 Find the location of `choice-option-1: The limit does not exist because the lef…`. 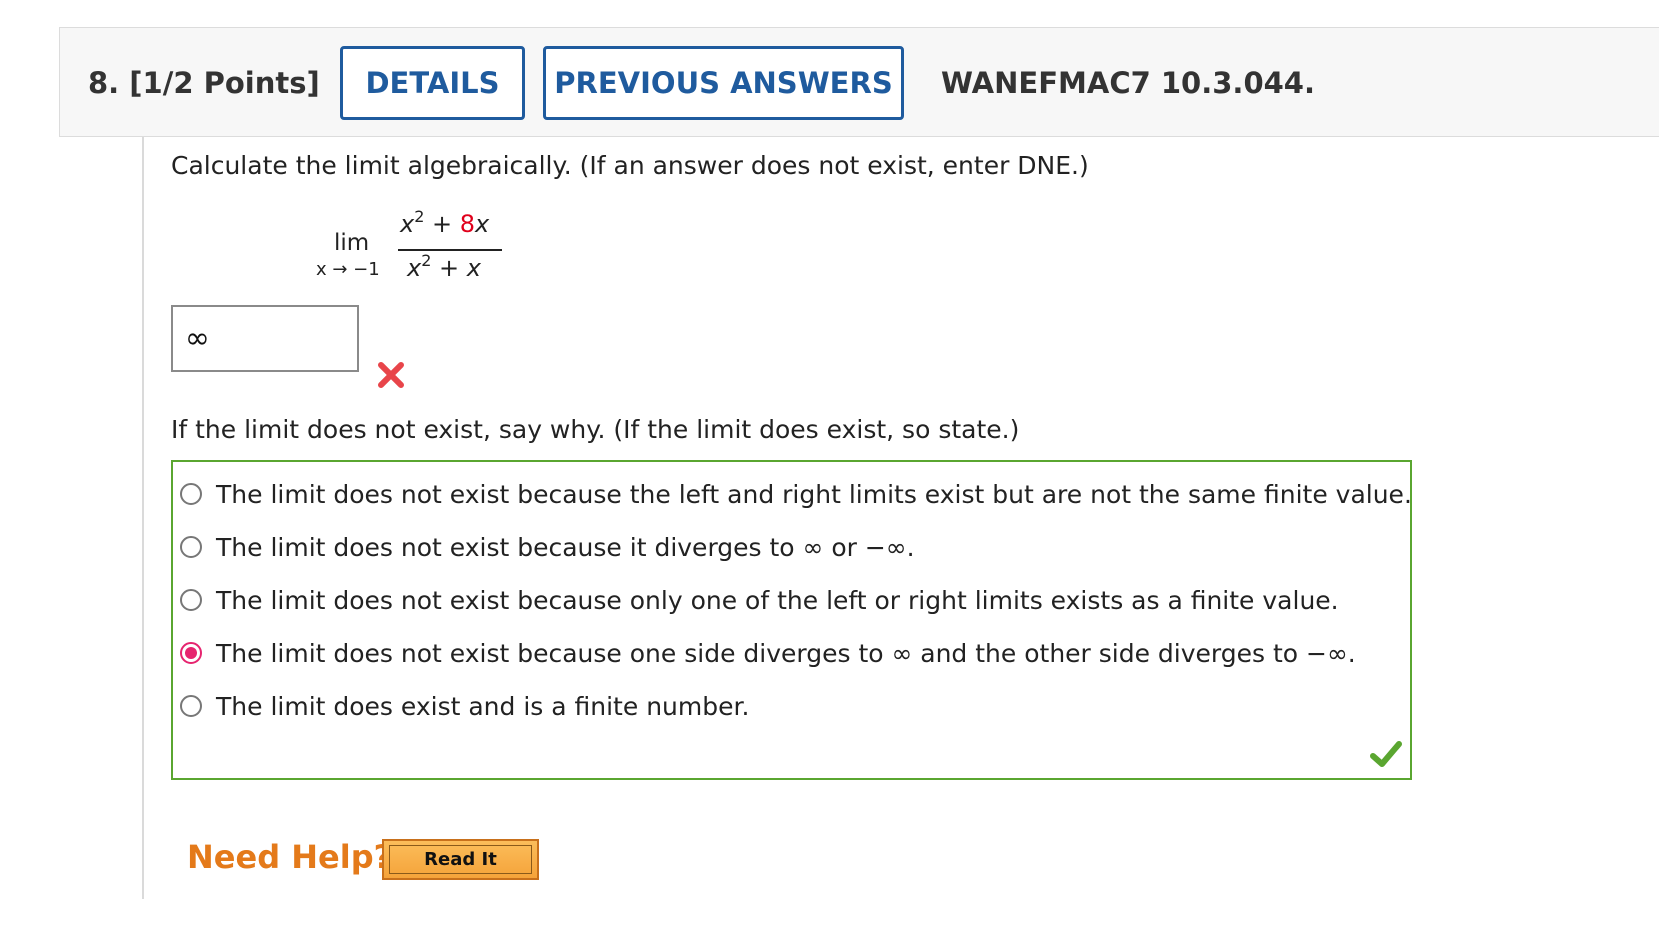

choice-option-1: The limit does not exist because the lef… is located at coordinates (796, 494).